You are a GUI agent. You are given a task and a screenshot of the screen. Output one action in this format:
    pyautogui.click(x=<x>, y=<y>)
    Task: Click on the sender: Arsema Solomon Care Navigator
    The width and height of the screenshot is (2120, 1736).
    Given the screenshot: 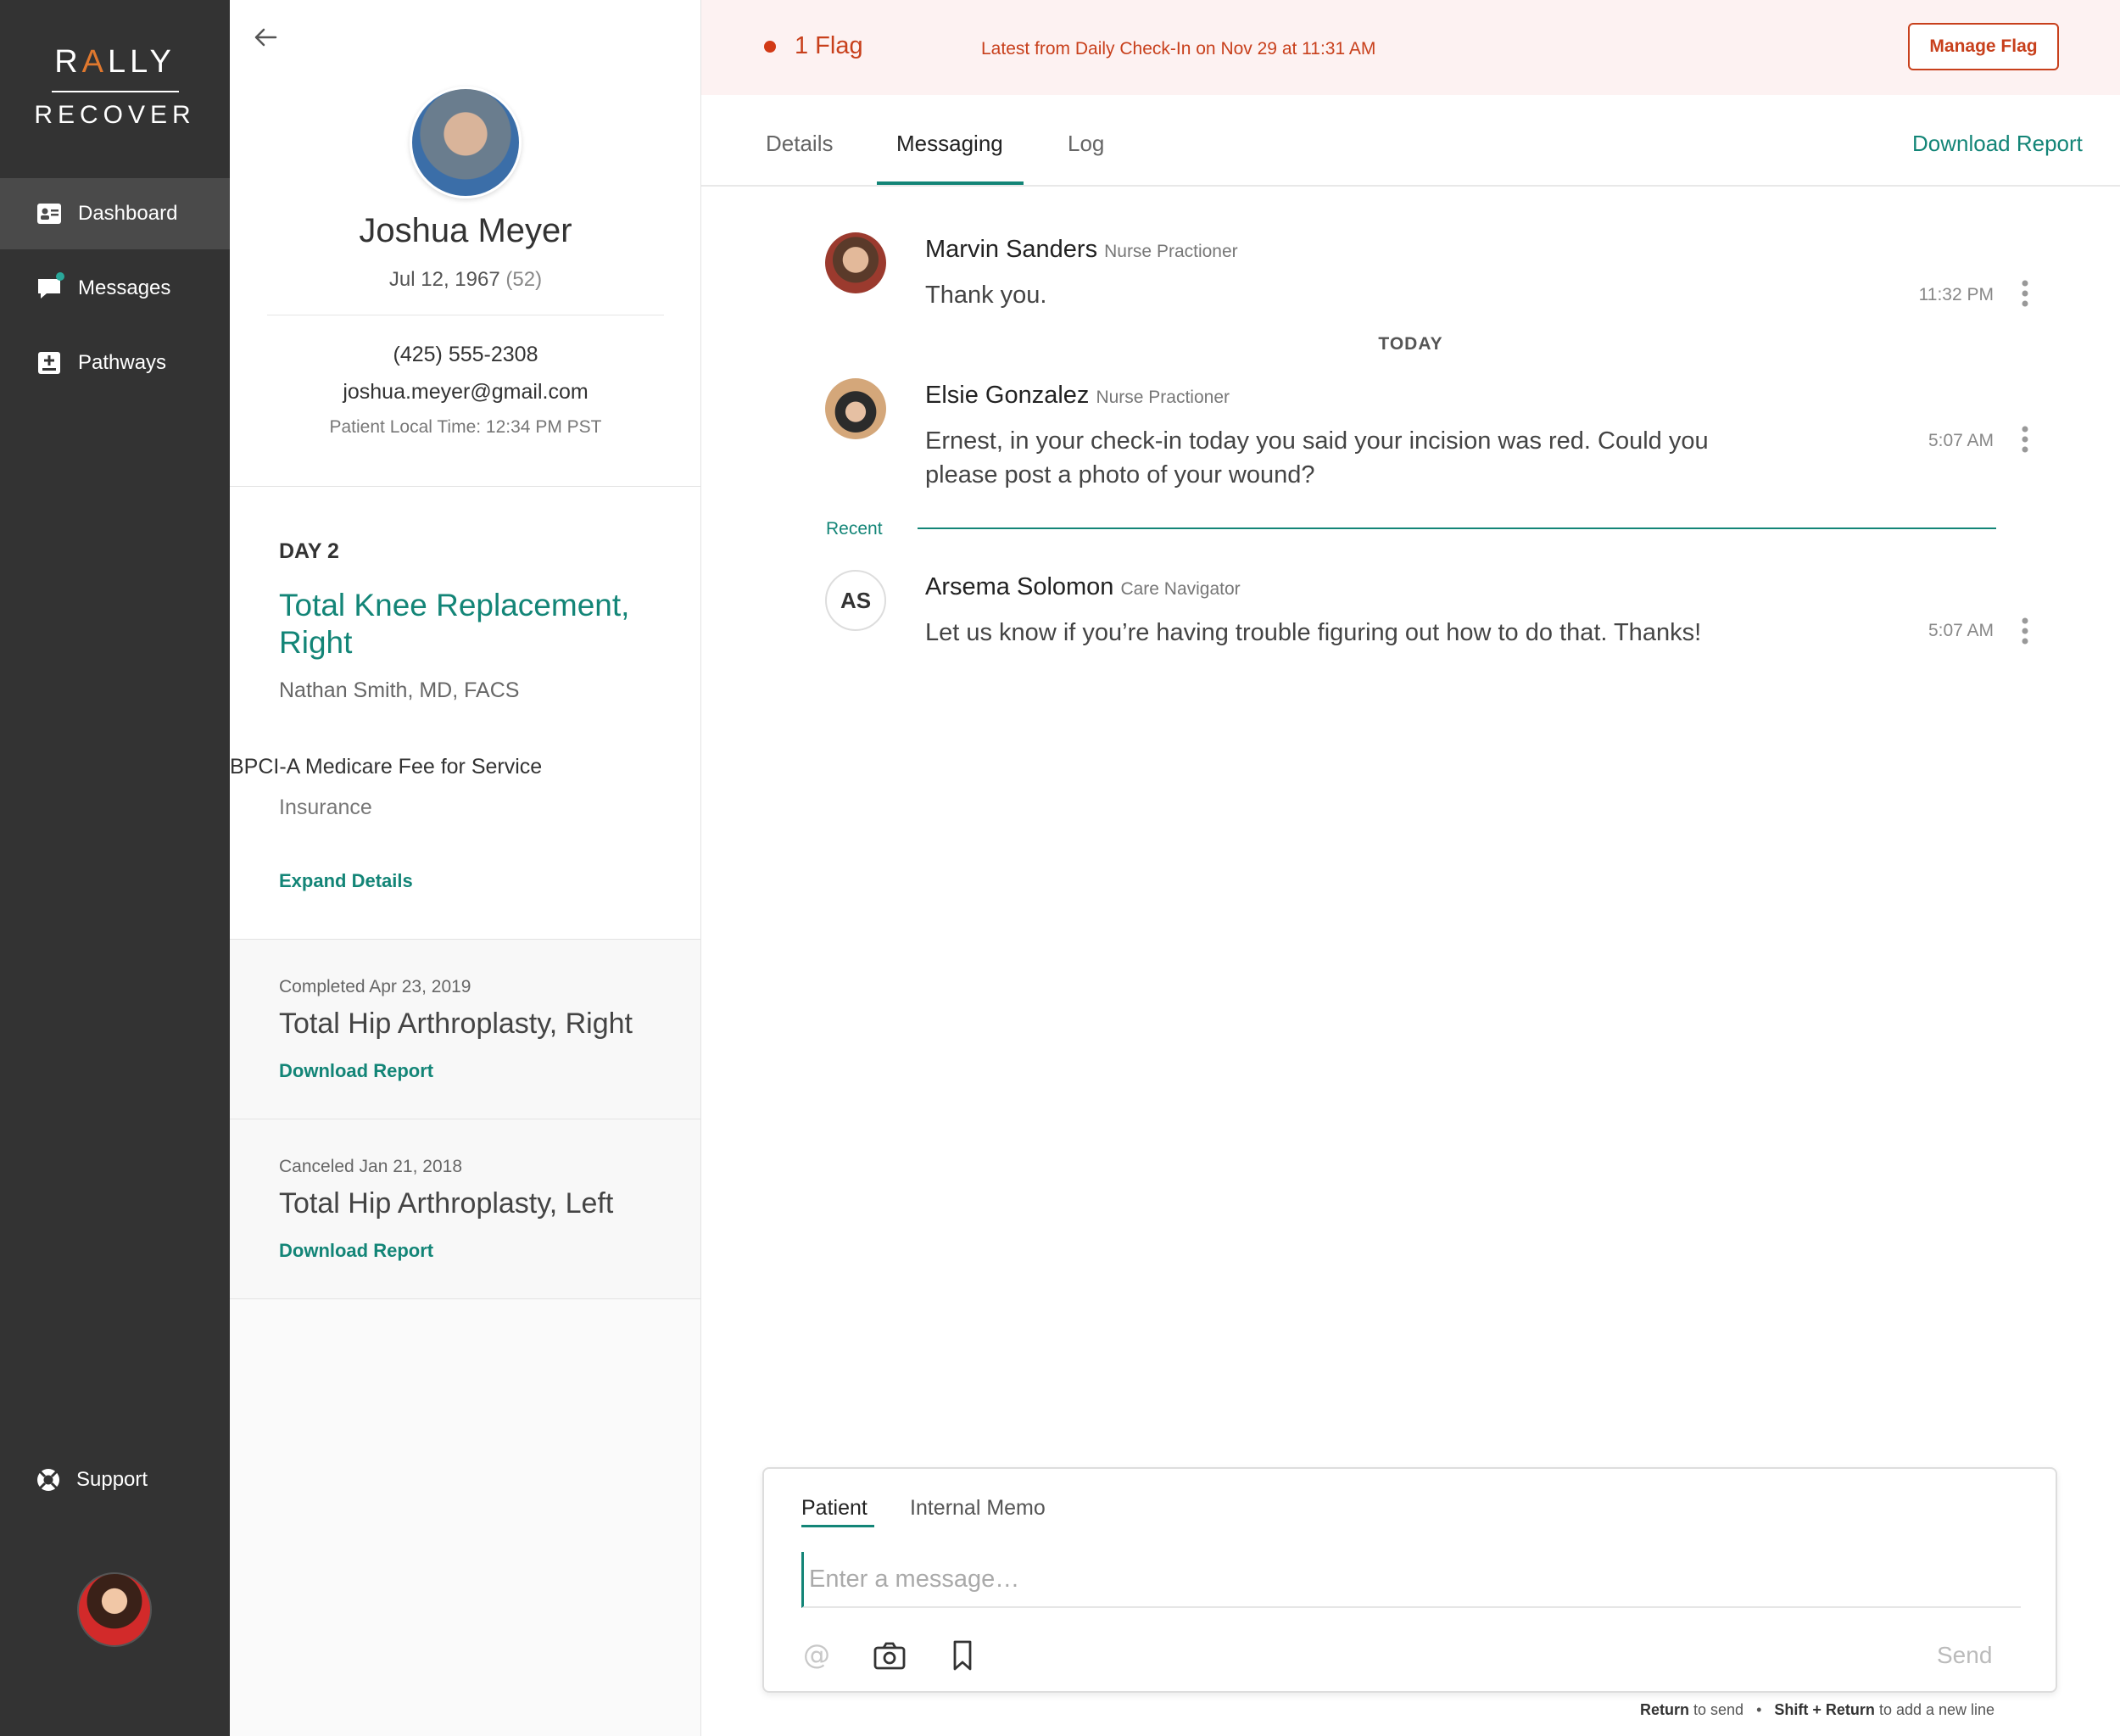 What is the action you would take?
    pyautogui.click(x=1083, y=587)
    